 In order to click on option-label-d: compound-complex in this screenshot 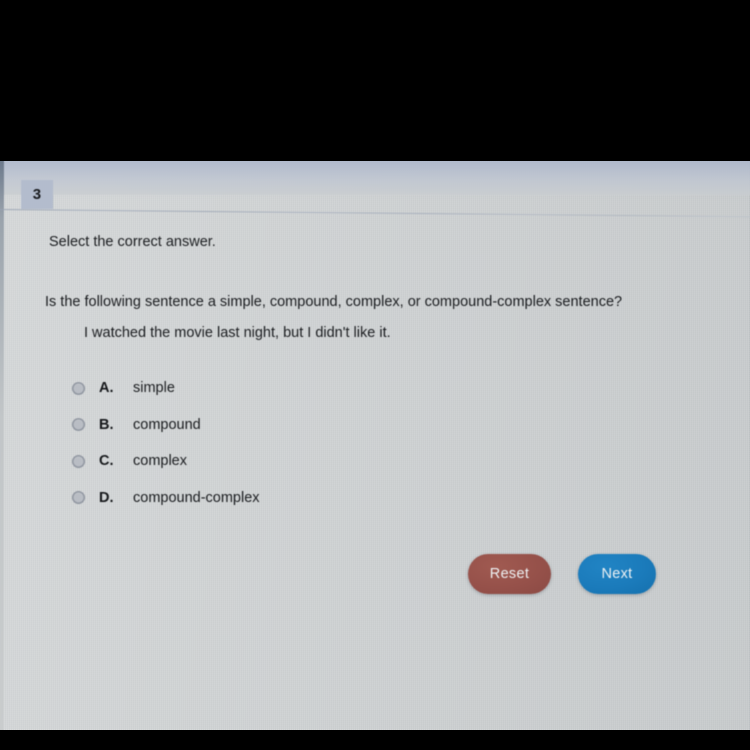, I will do `click(196, 497)`.